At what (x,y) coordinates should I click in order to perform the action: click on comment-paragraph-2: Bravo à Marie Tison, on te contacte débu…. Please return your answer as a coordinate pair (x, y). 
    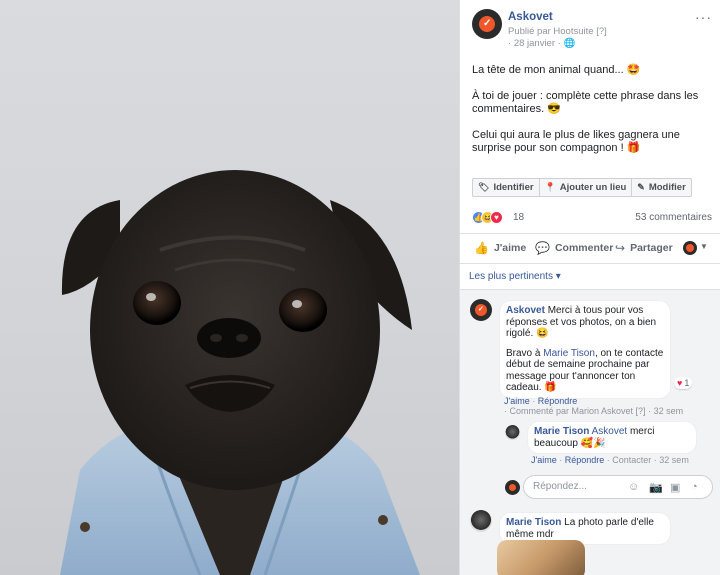
    Looking at the image, I should click on (585, 371).